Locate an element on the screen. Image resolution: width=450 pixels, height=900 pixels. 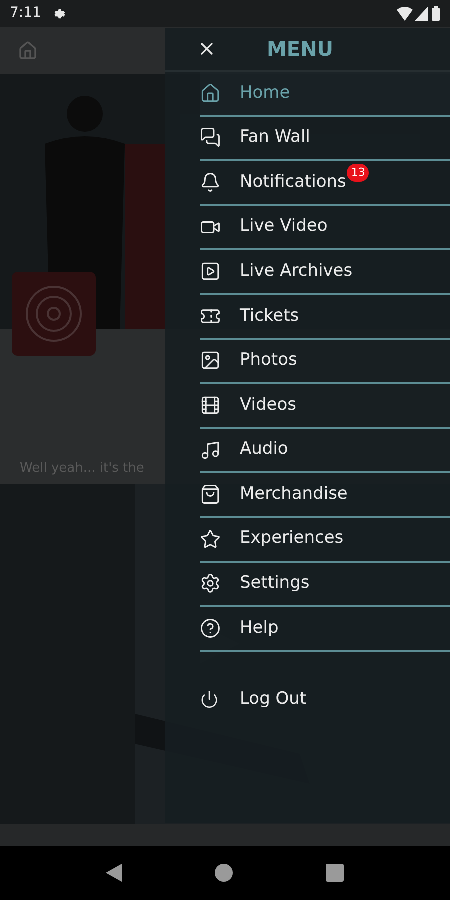
menu-item: Log Out is located at coordinates (325, 700).